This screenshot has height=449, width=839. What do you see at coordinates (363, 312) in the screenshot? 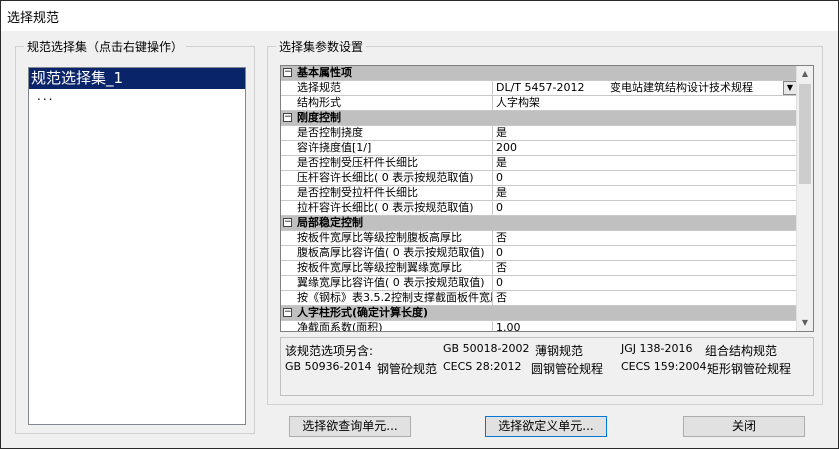
I see `grid-category-label: 人字柱形式(确定计算长度)` at bounding box center [363, 312].